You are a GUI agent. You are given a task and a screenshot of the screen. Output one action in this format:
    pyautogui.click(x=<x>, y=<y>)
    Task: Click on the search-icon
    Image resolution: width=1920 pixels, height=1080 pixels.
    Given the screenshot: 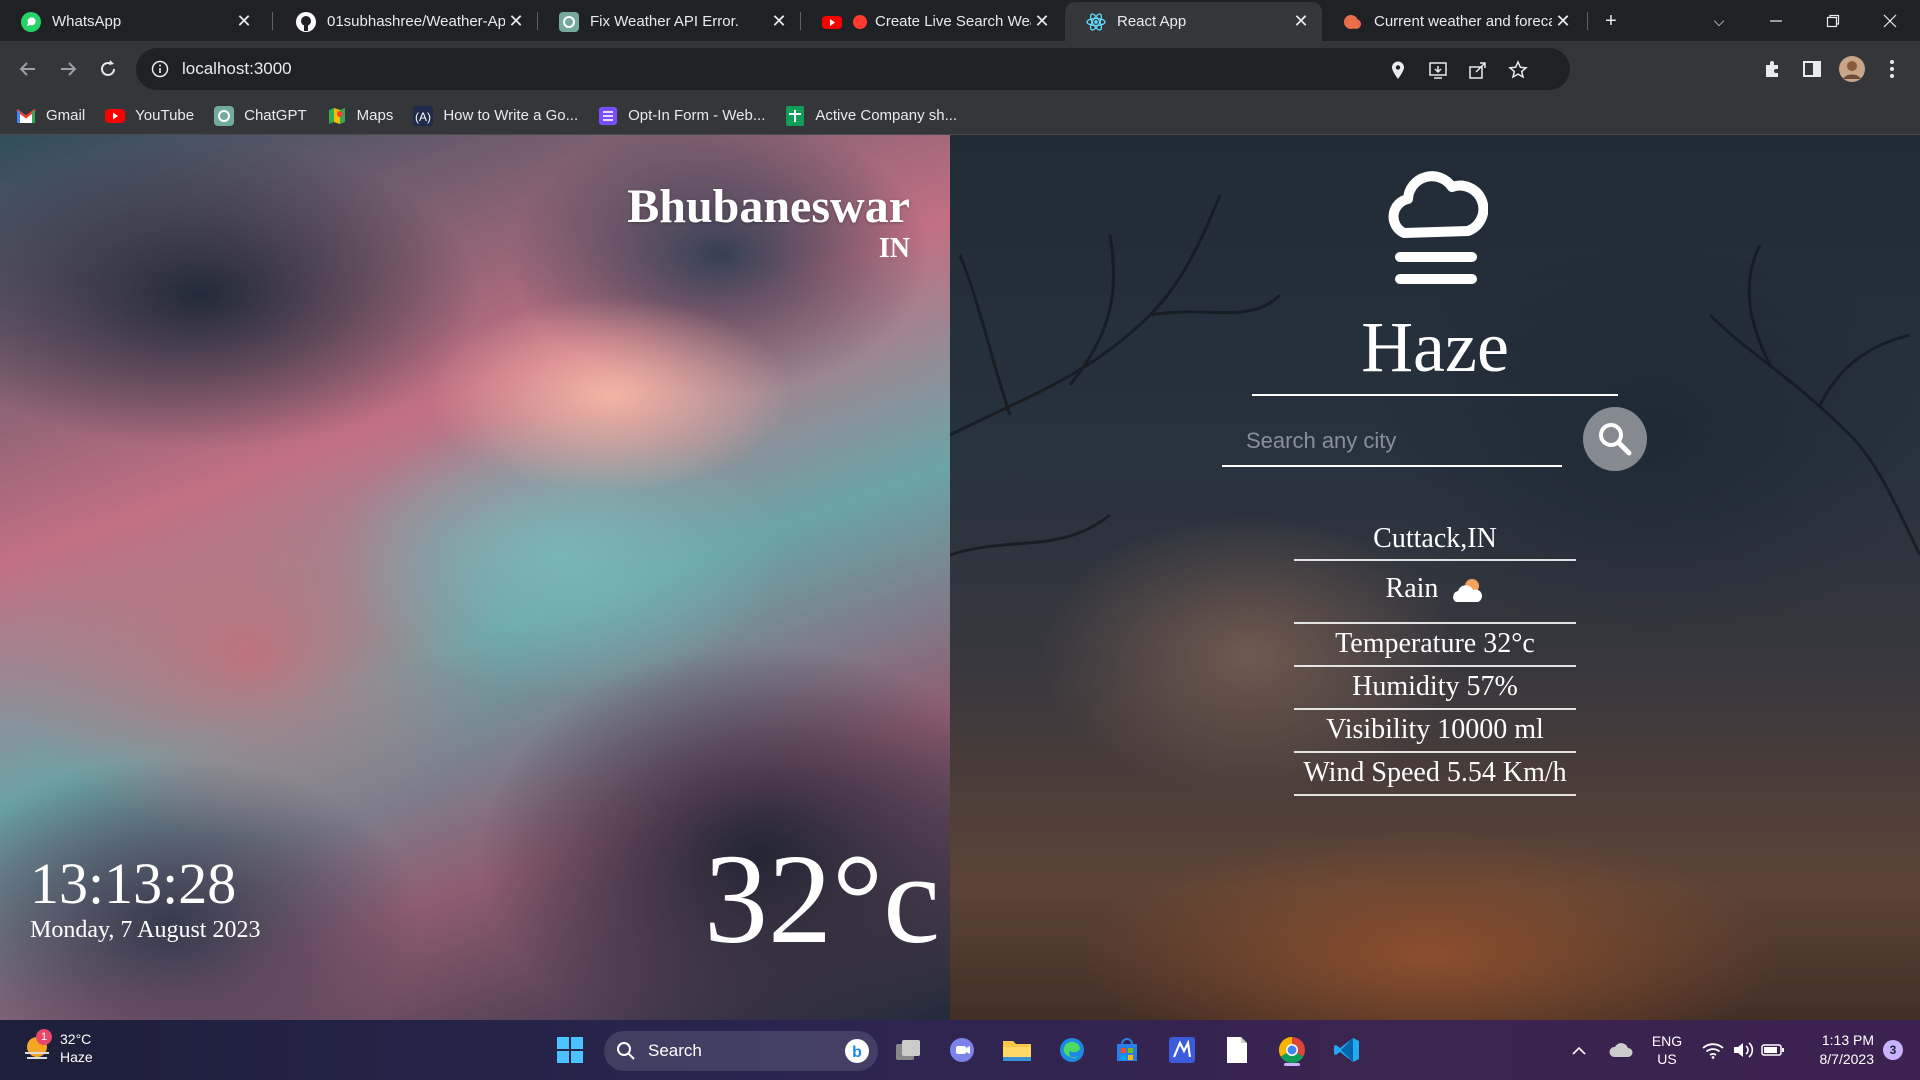 What is the action you would take?
    pyautogui.click(x=626, y=1051)
    